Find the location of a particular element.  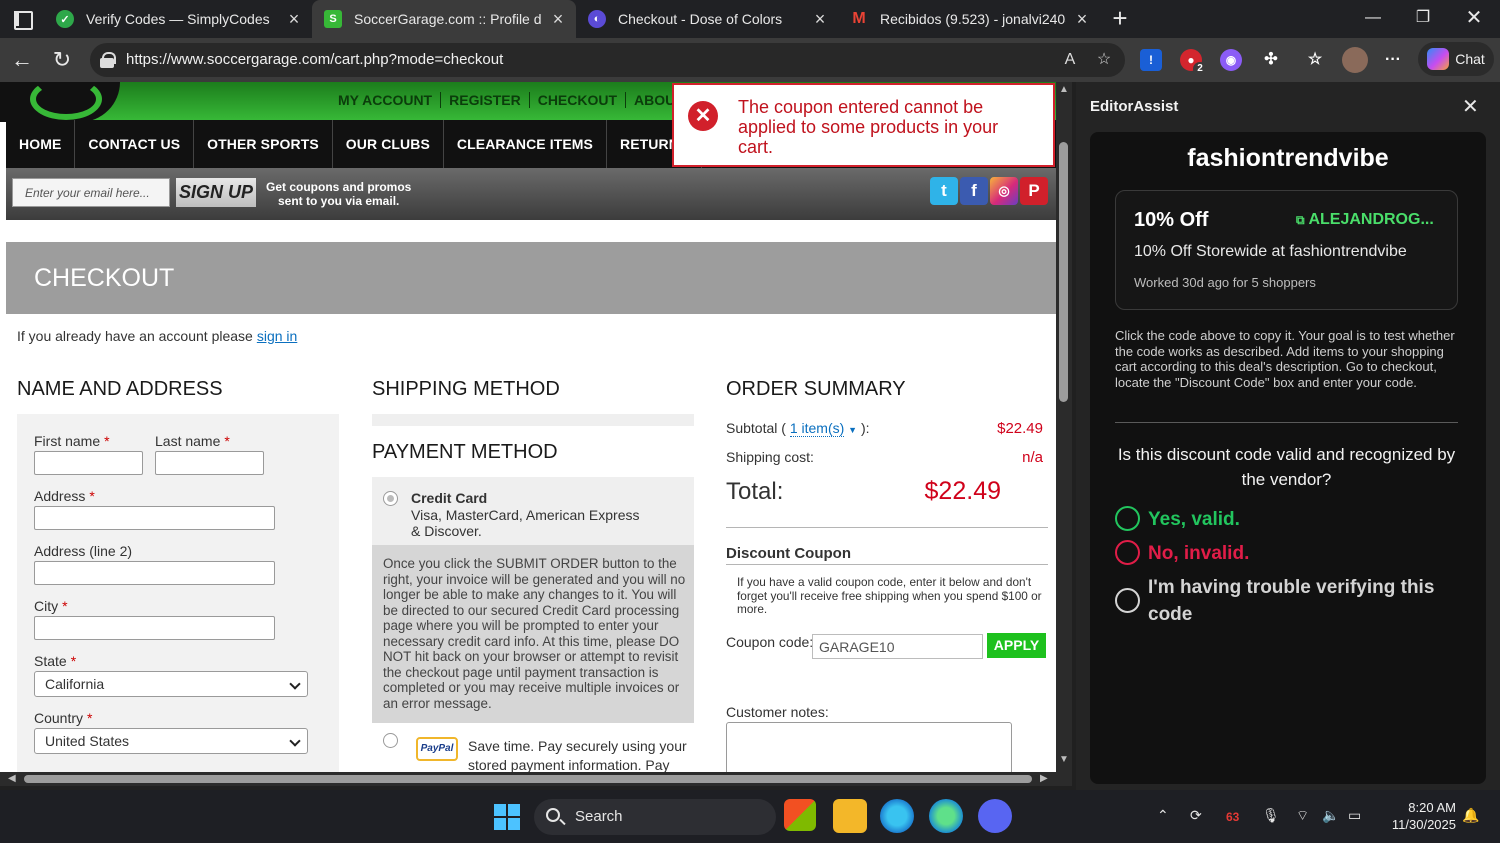

instagram-icon: ◎ is located at coordinates (1004, 191).